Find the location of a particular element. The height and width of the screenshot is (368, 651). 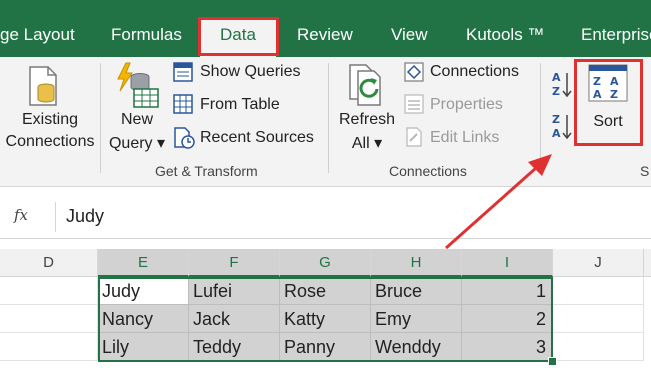

annotation-arrow is located at coordinates (498, 202).